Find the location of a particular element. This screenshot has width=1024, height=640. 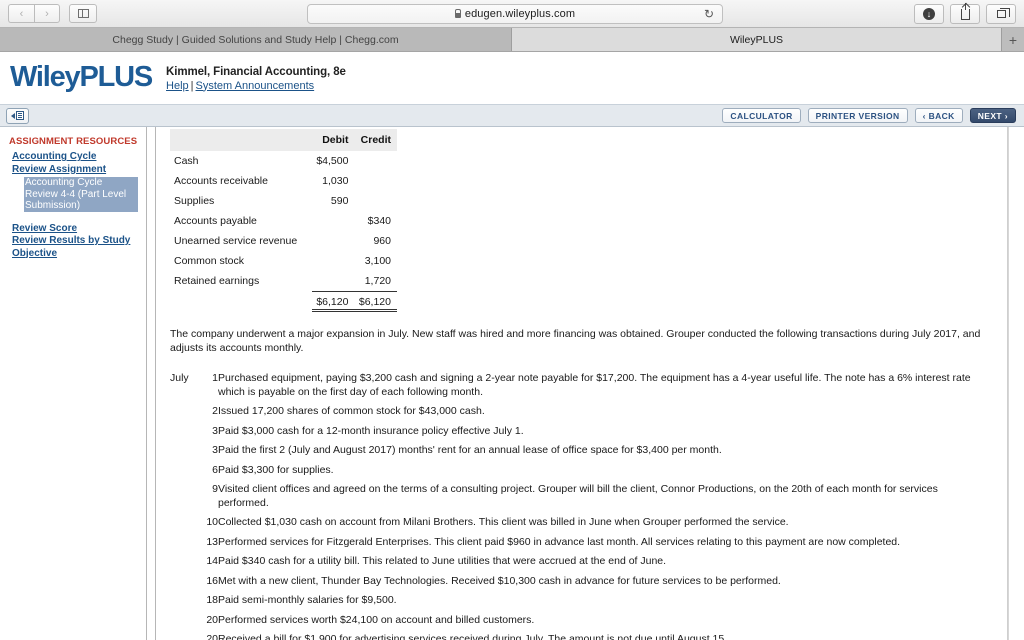

transaction-day: 1 is located at coordinates (215, 378).